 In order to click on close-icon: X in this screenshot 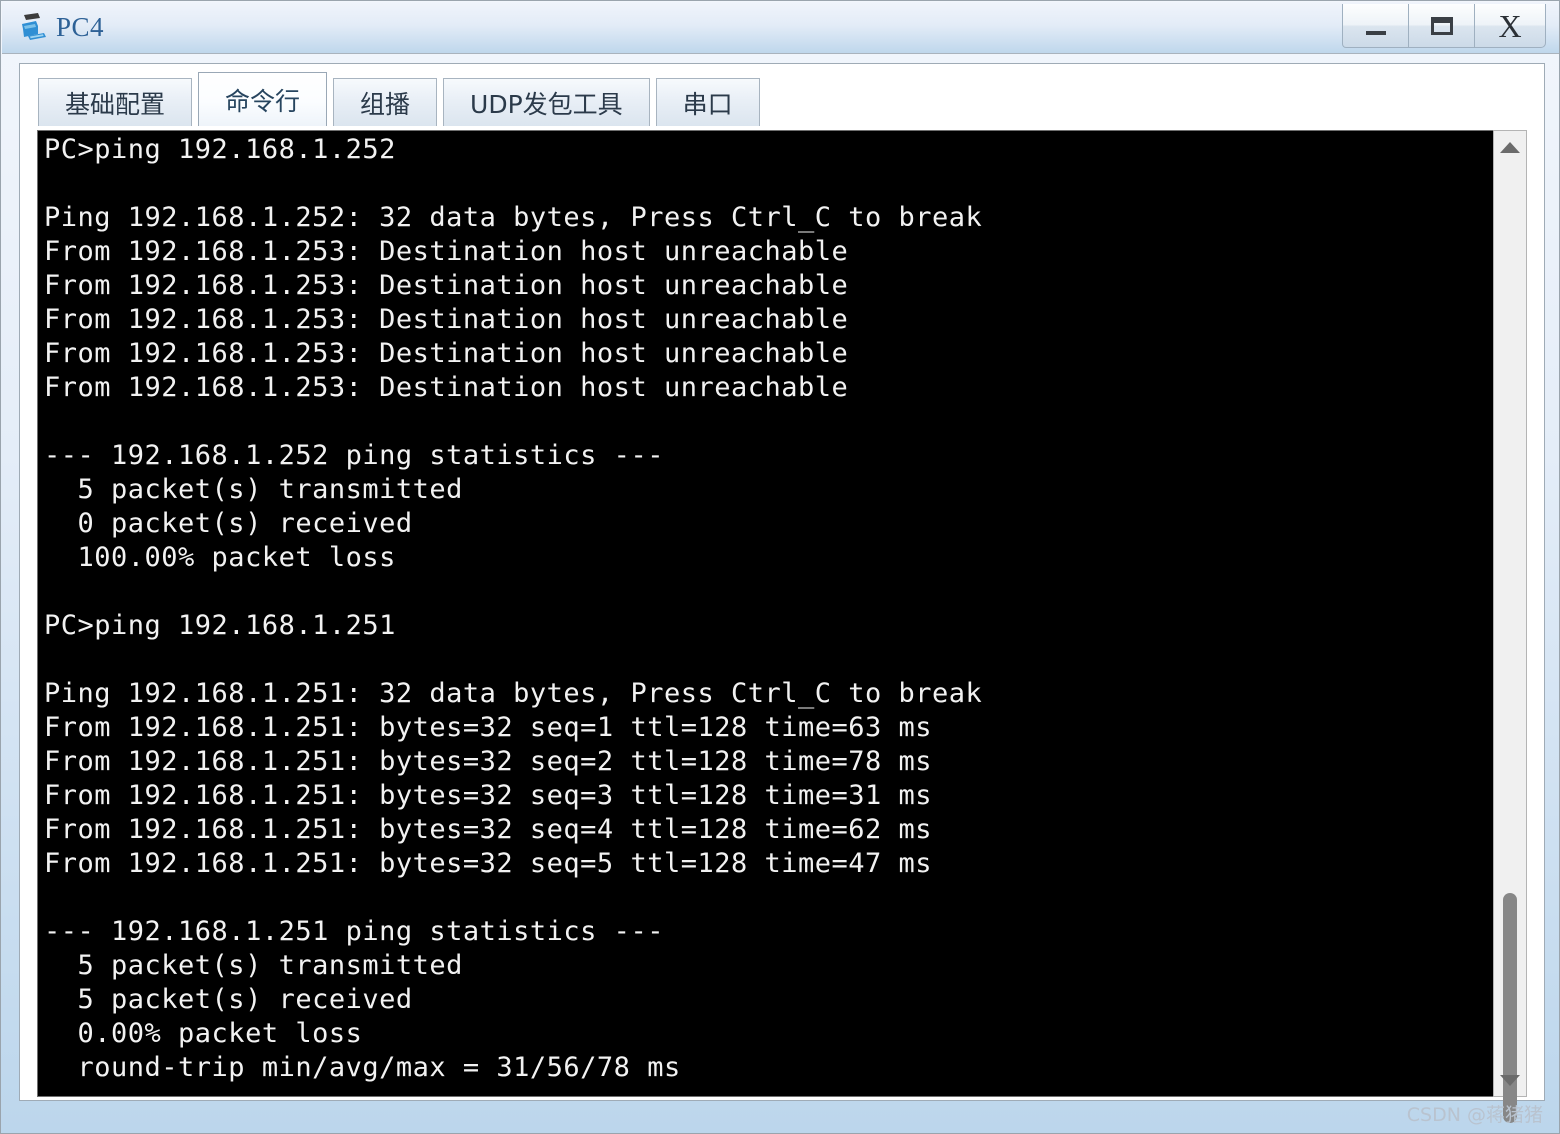, I will do `click(1510, 25)`.